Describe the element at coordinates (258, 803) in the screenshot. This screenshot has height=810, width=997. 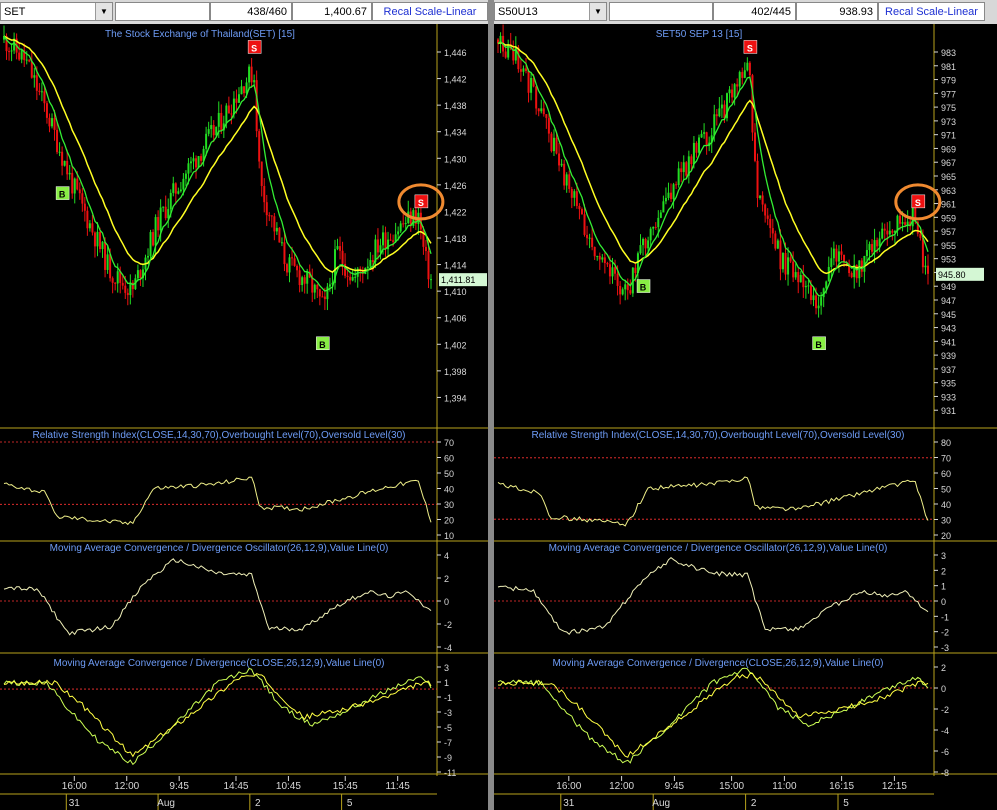
I see `date-label: 2` at that location.